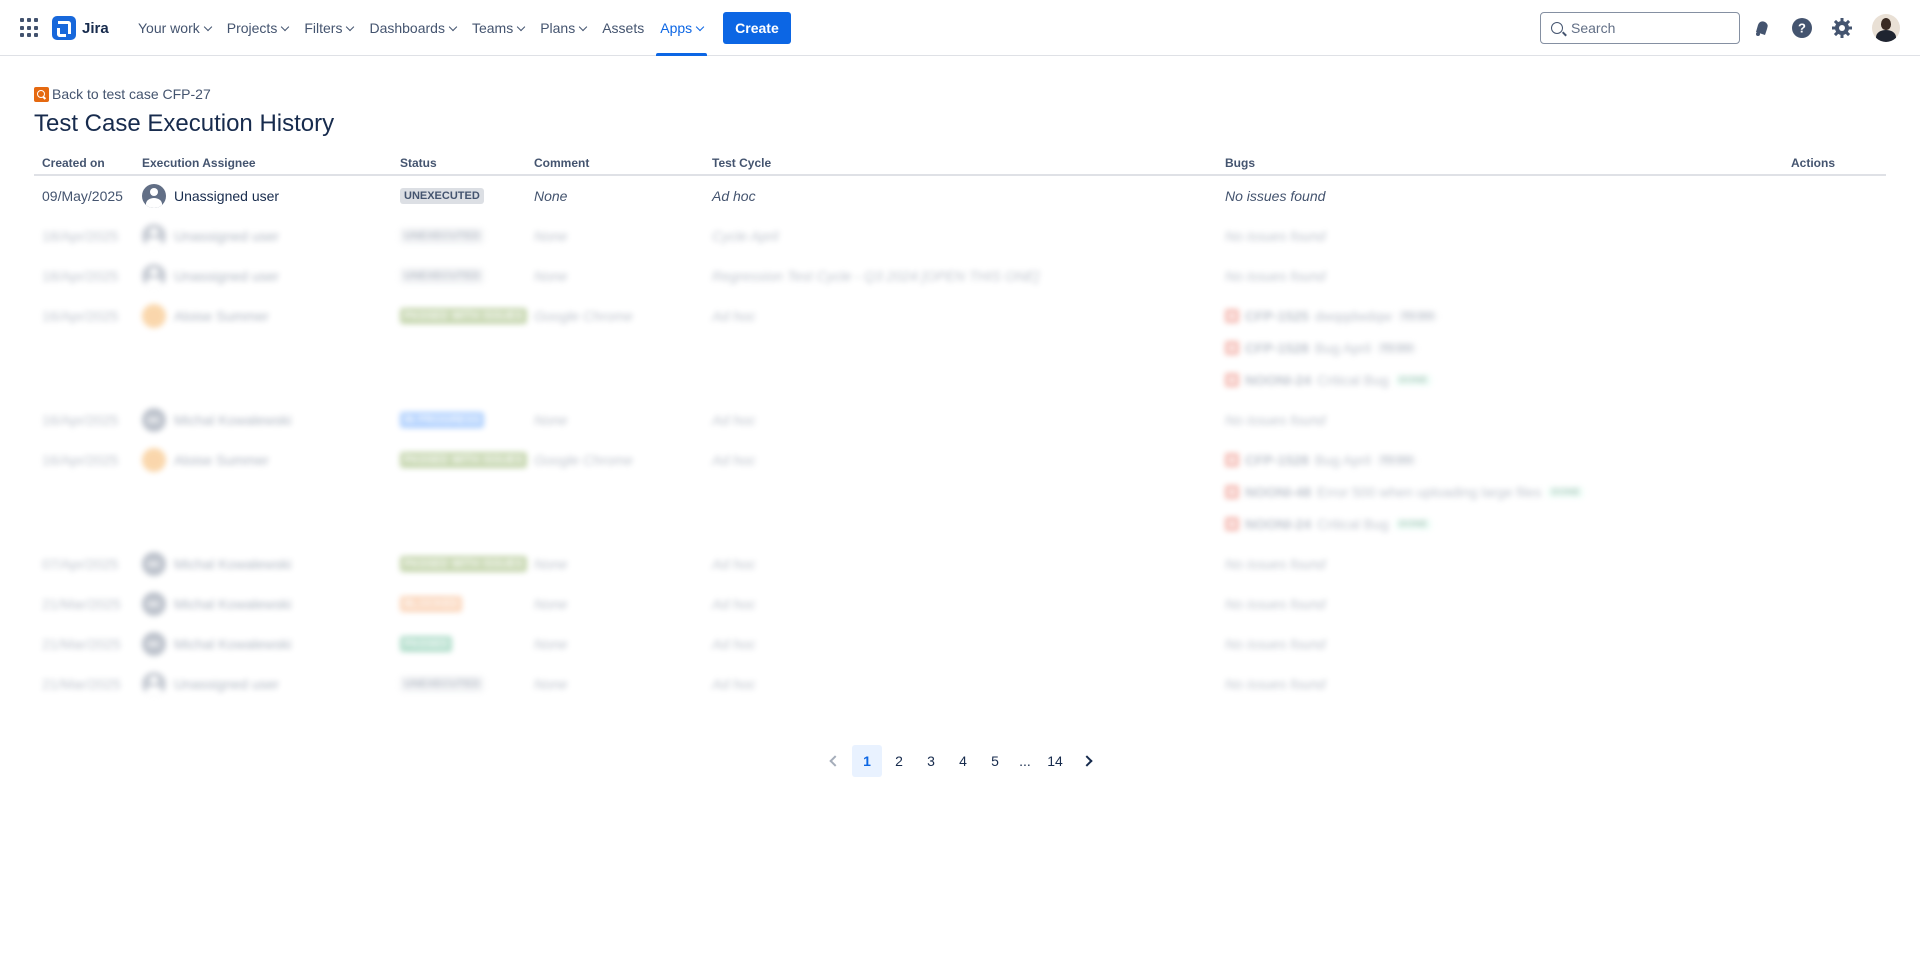 The height and width of the screenshot is (960, 1920). I want to click on nav-item-label: Assets, so click(623, 28).